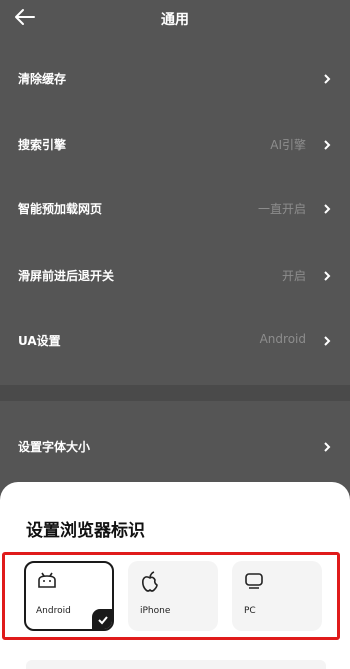 This screenshot has height=669, width=350. I want to click on setting-label: 设置字体大小, so click(54, 447).